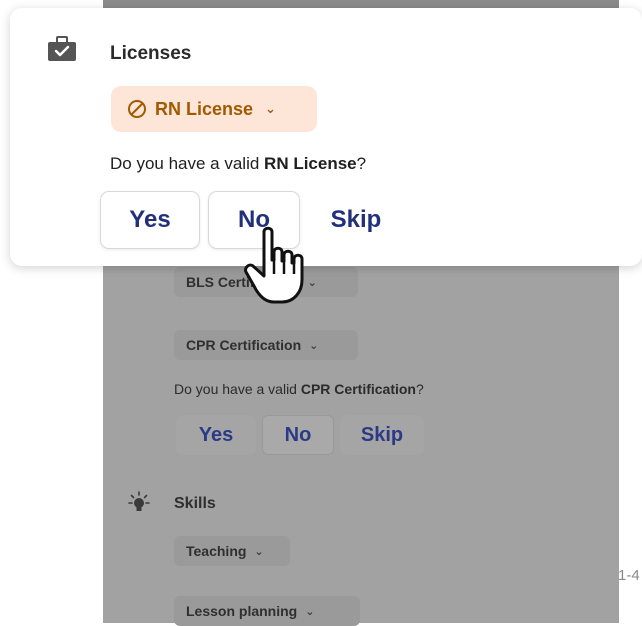 Image resolution: width=642 pixels, height=626 pixels. Describe the element at coordinates (356, 220) in the screenshot. I see `skip-button: Skip` at that location.